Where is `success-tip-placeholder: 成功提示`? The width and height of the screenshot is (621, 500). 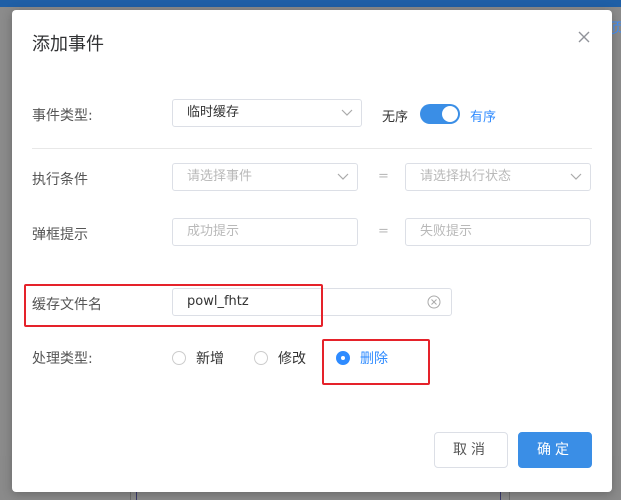
success-tip-placeholder: 成功提示 is located at coordinates (213, 231).